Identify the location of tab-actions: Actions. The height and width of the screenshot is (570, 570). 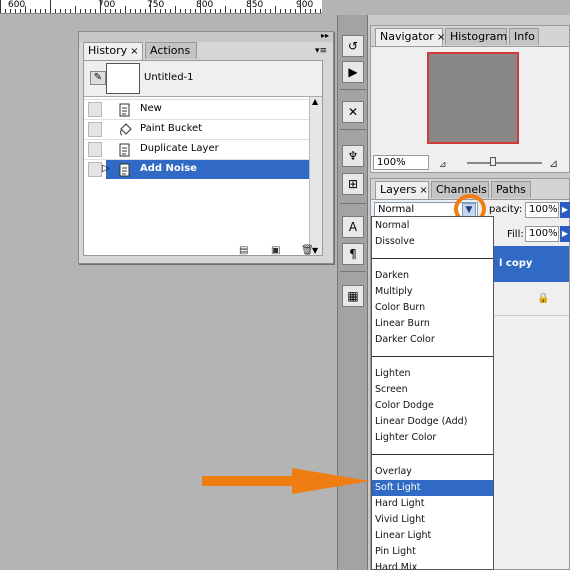
(171, 50).